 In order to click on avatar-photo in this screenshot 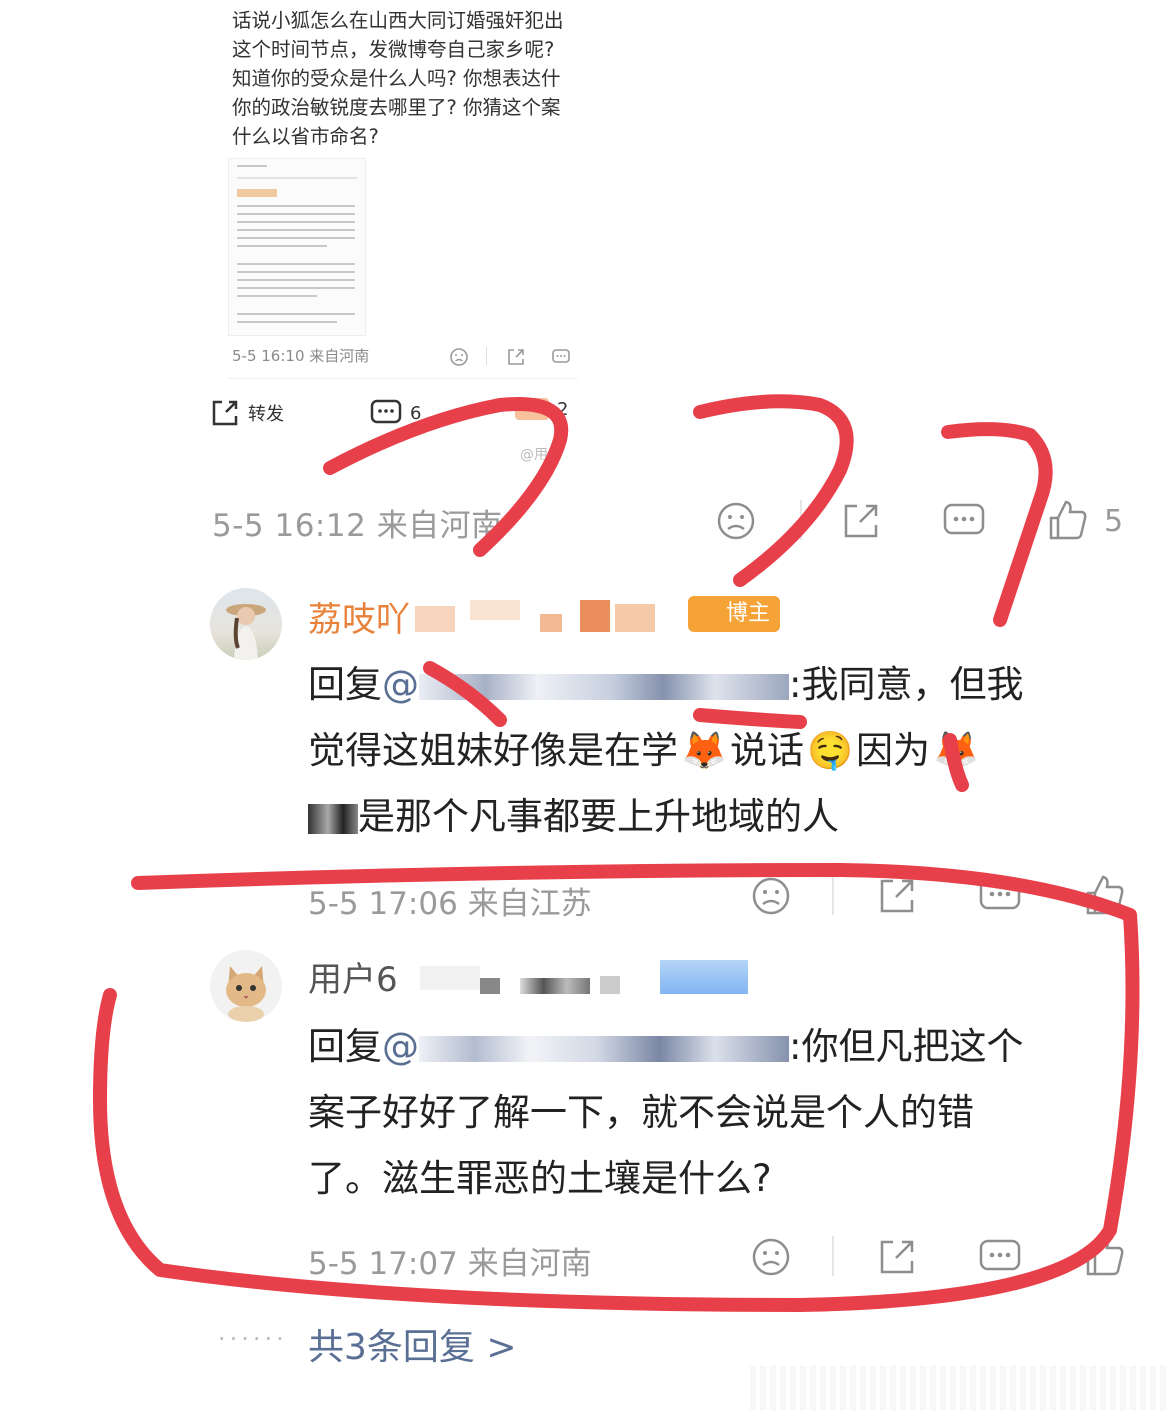, I will do `click(246, 632)`.